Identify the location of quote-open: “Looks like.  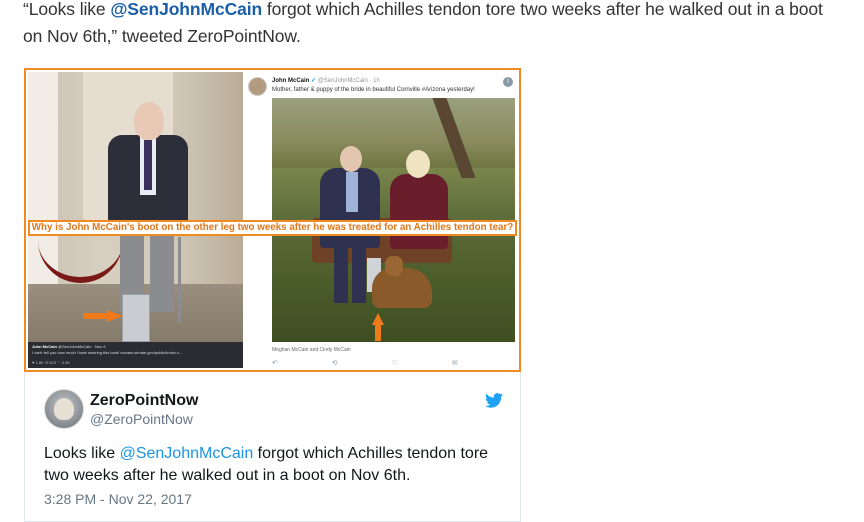
(67, 9).